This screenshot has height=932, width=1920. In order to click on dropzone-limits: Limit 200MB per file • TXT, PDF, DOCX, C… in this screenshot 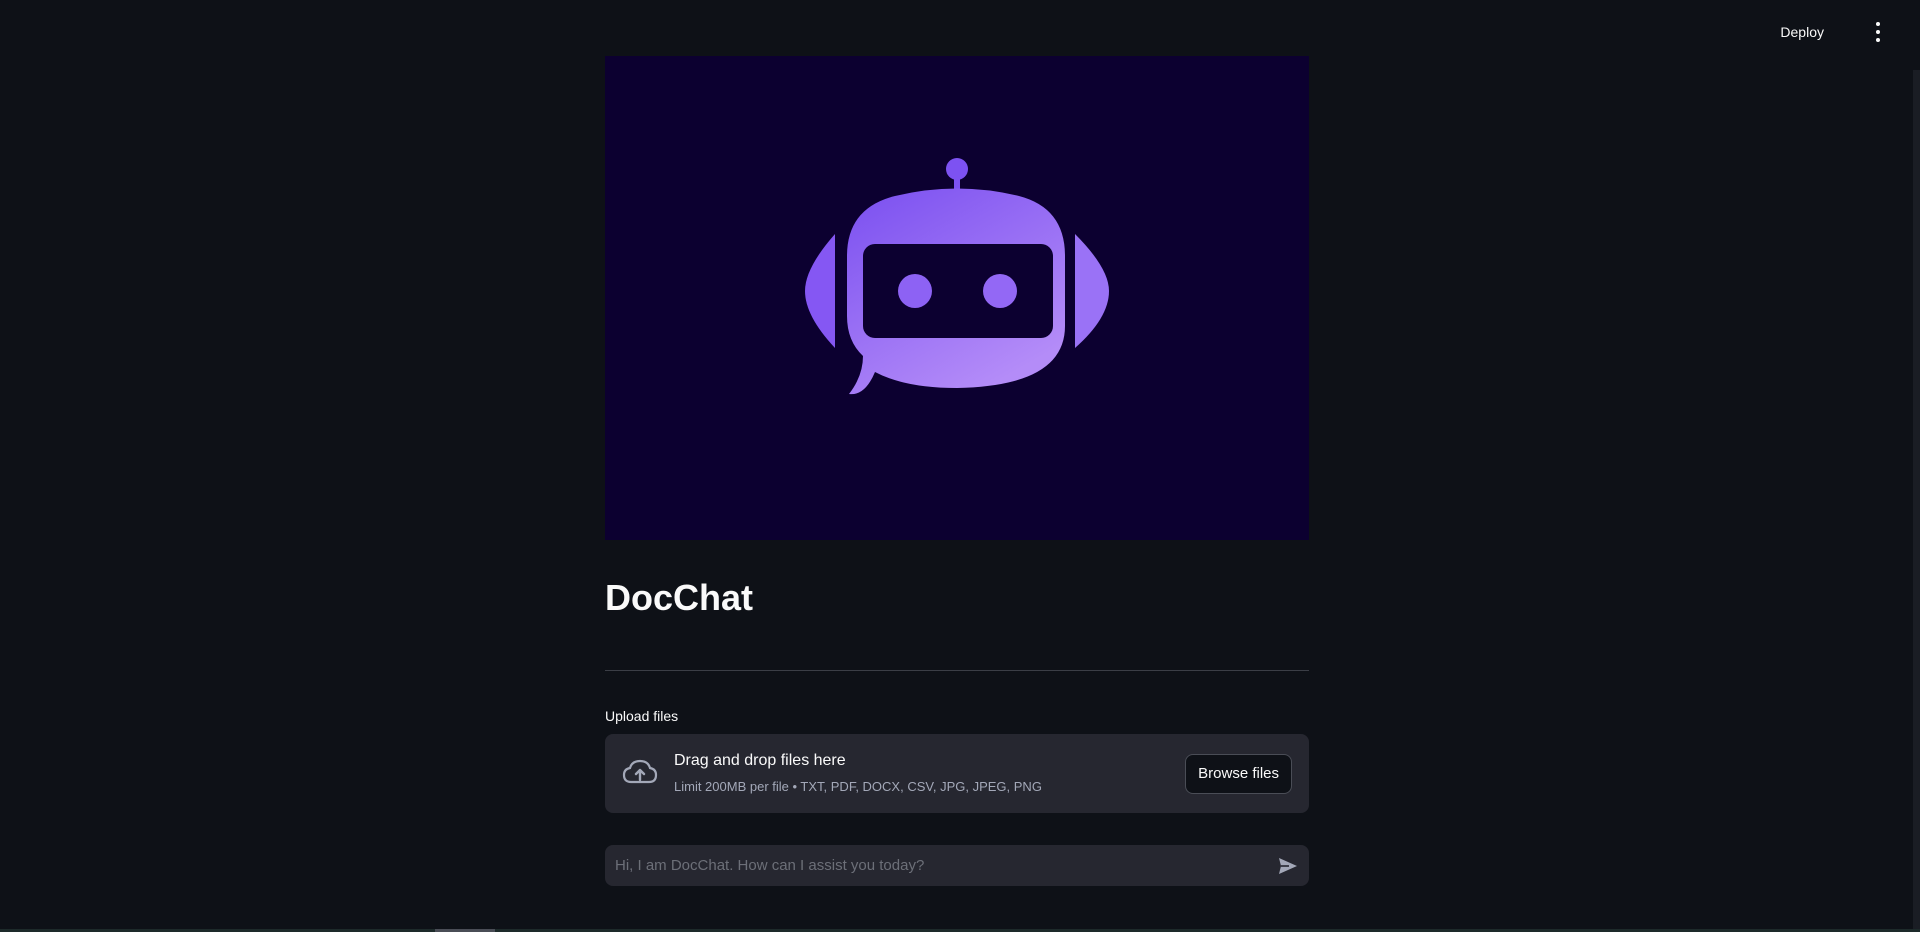, I will do `click(858, 786)`.